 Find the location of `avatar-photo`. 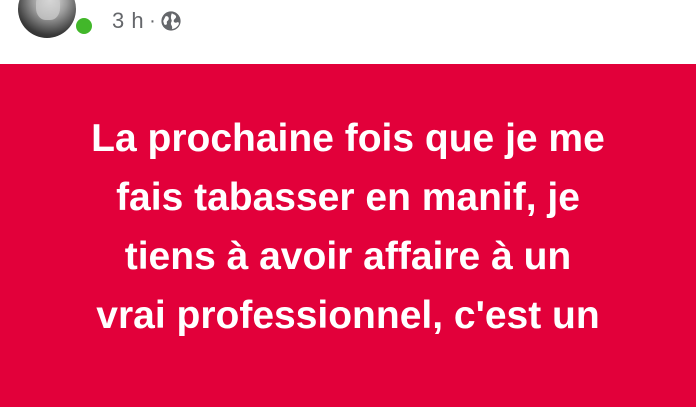

avatar-photo is located at coordinates (48, 10).